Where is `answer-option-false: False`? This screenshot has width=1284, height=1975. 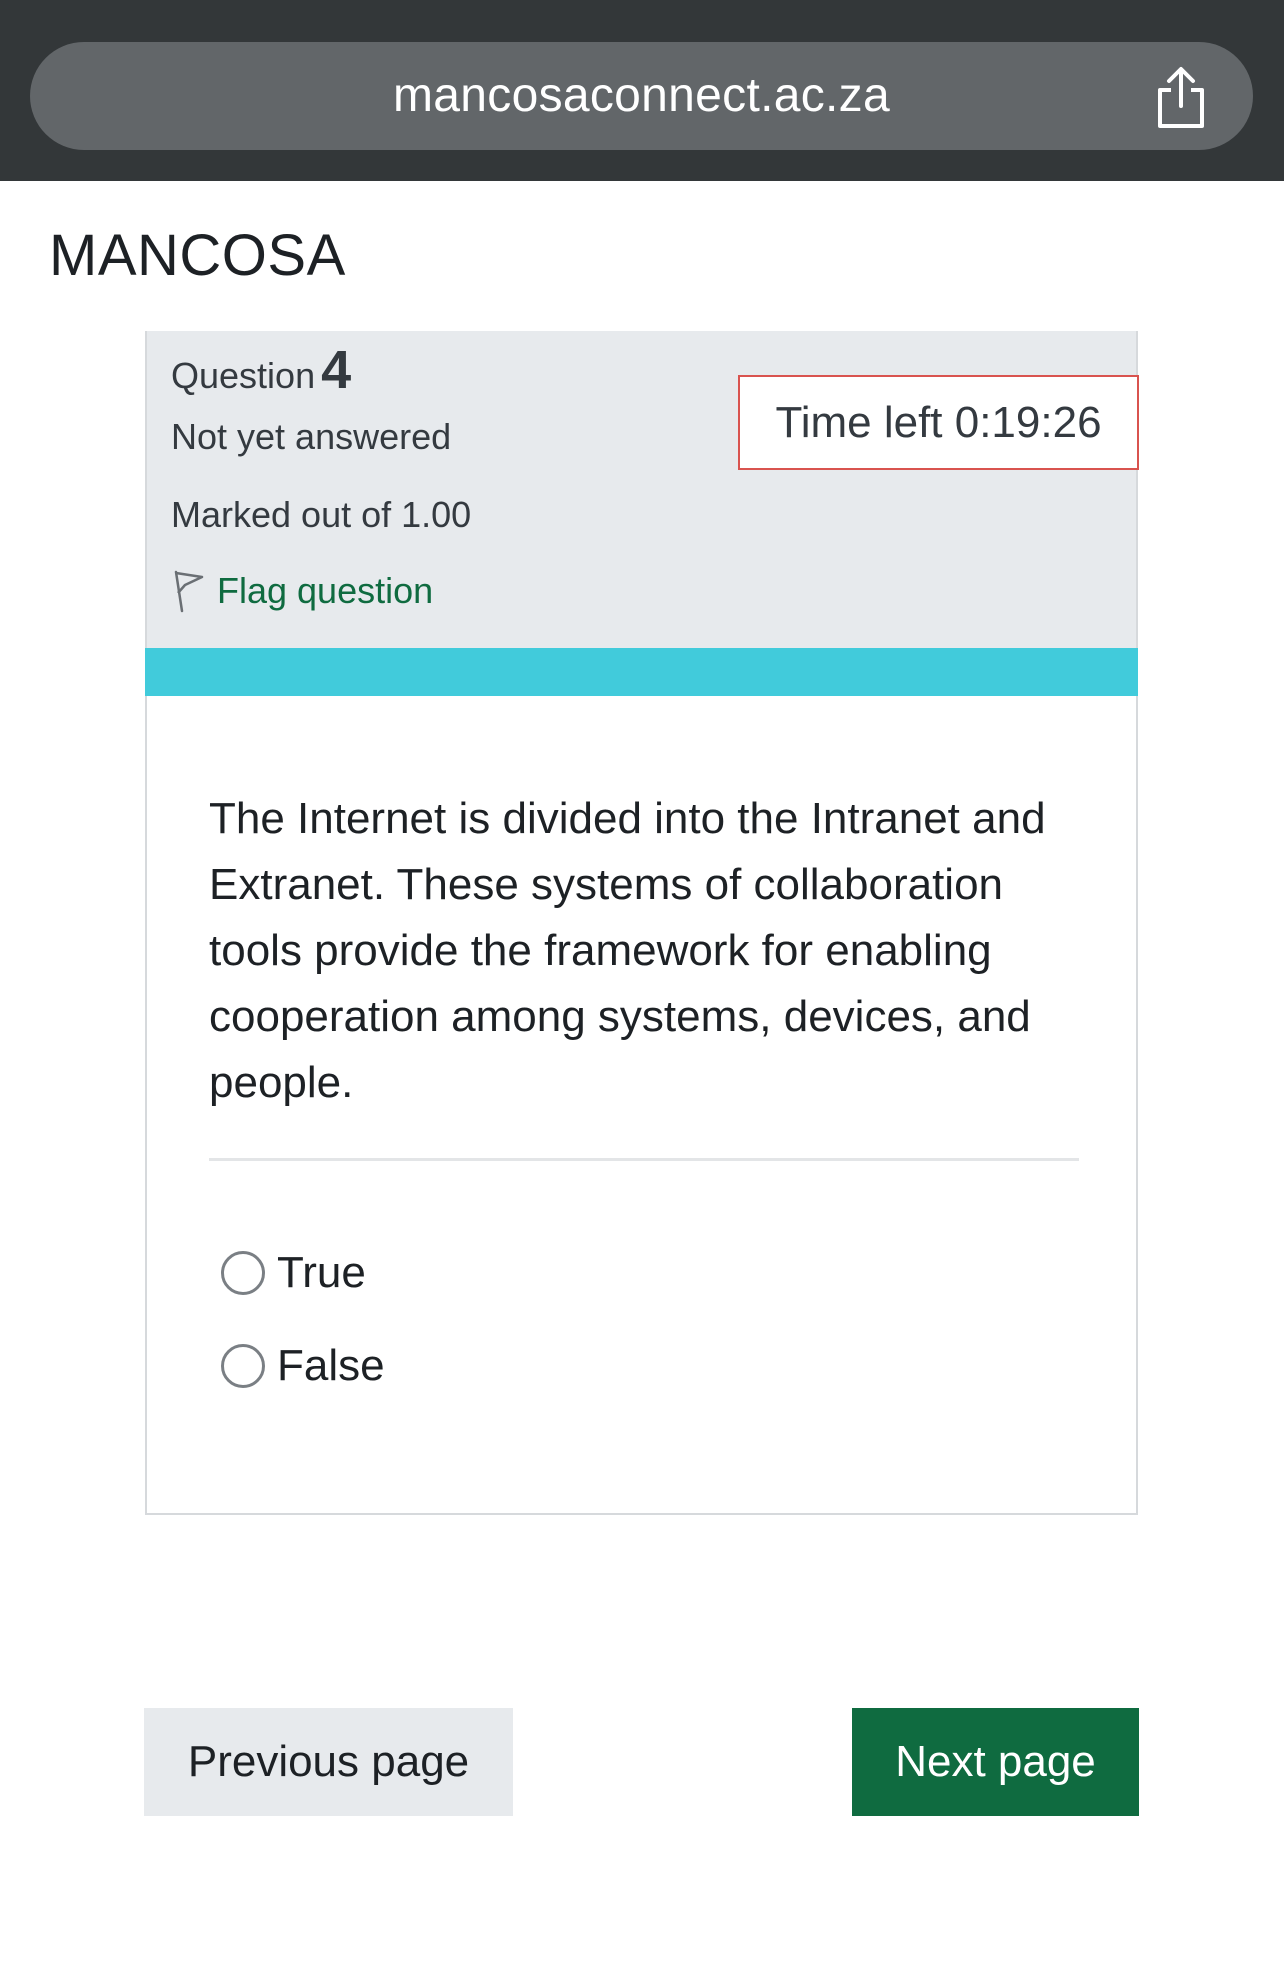
answer-option-false: False is located at coordinates (303, 1366).